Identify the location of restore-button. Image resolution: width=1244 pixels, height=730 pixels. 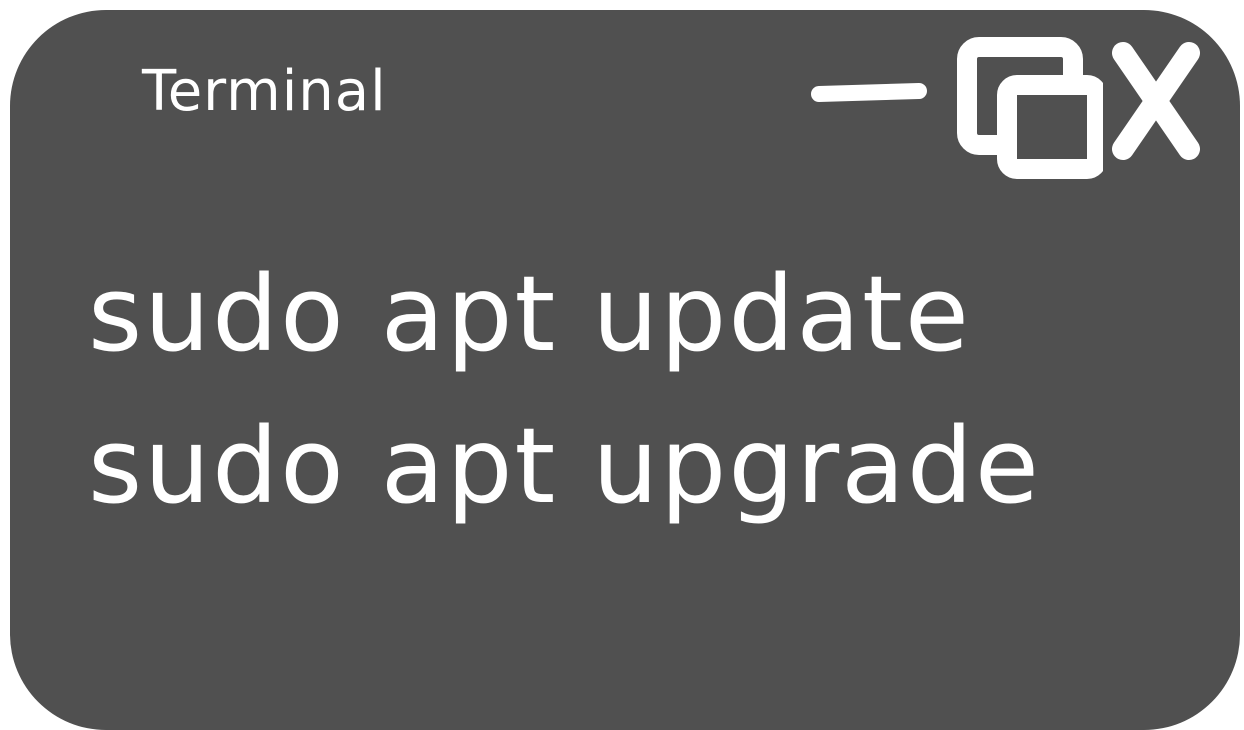
(1028, 105).